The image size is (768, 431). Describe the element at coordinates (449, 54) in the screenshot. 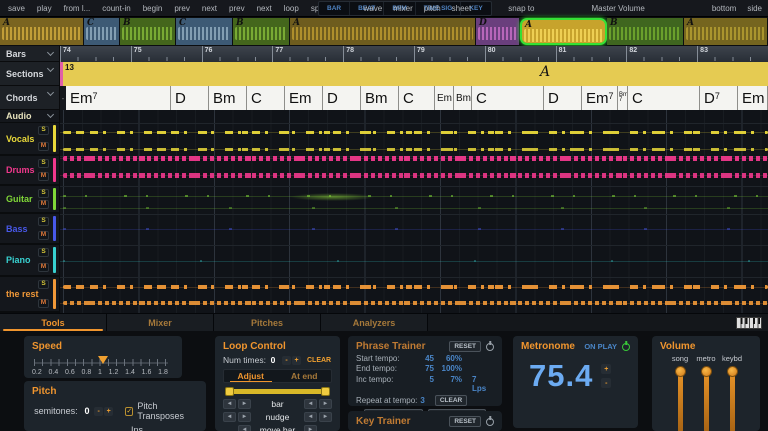

I see `ruler-bar-cell: 79` at that location.